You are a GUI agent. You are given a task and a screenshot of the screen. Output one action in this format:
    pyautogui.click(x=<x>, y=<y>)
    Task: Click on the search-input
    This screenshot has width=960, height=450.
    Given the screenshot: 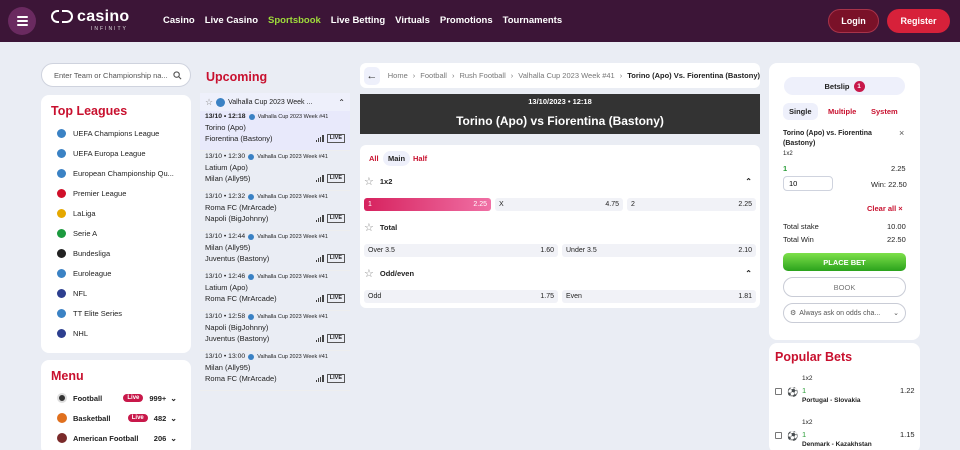 What is the action you would take?
    pyautogui.click(x=113, y=75)
    